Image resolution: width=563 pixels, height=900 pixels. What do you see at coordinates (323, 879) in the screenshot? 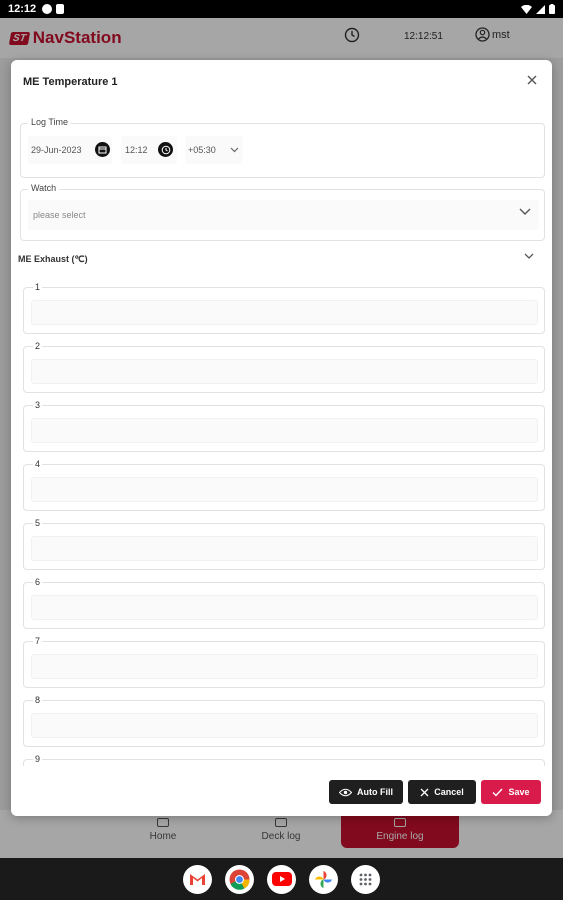
I see `photos-icon` at bounding box center [323, 879].